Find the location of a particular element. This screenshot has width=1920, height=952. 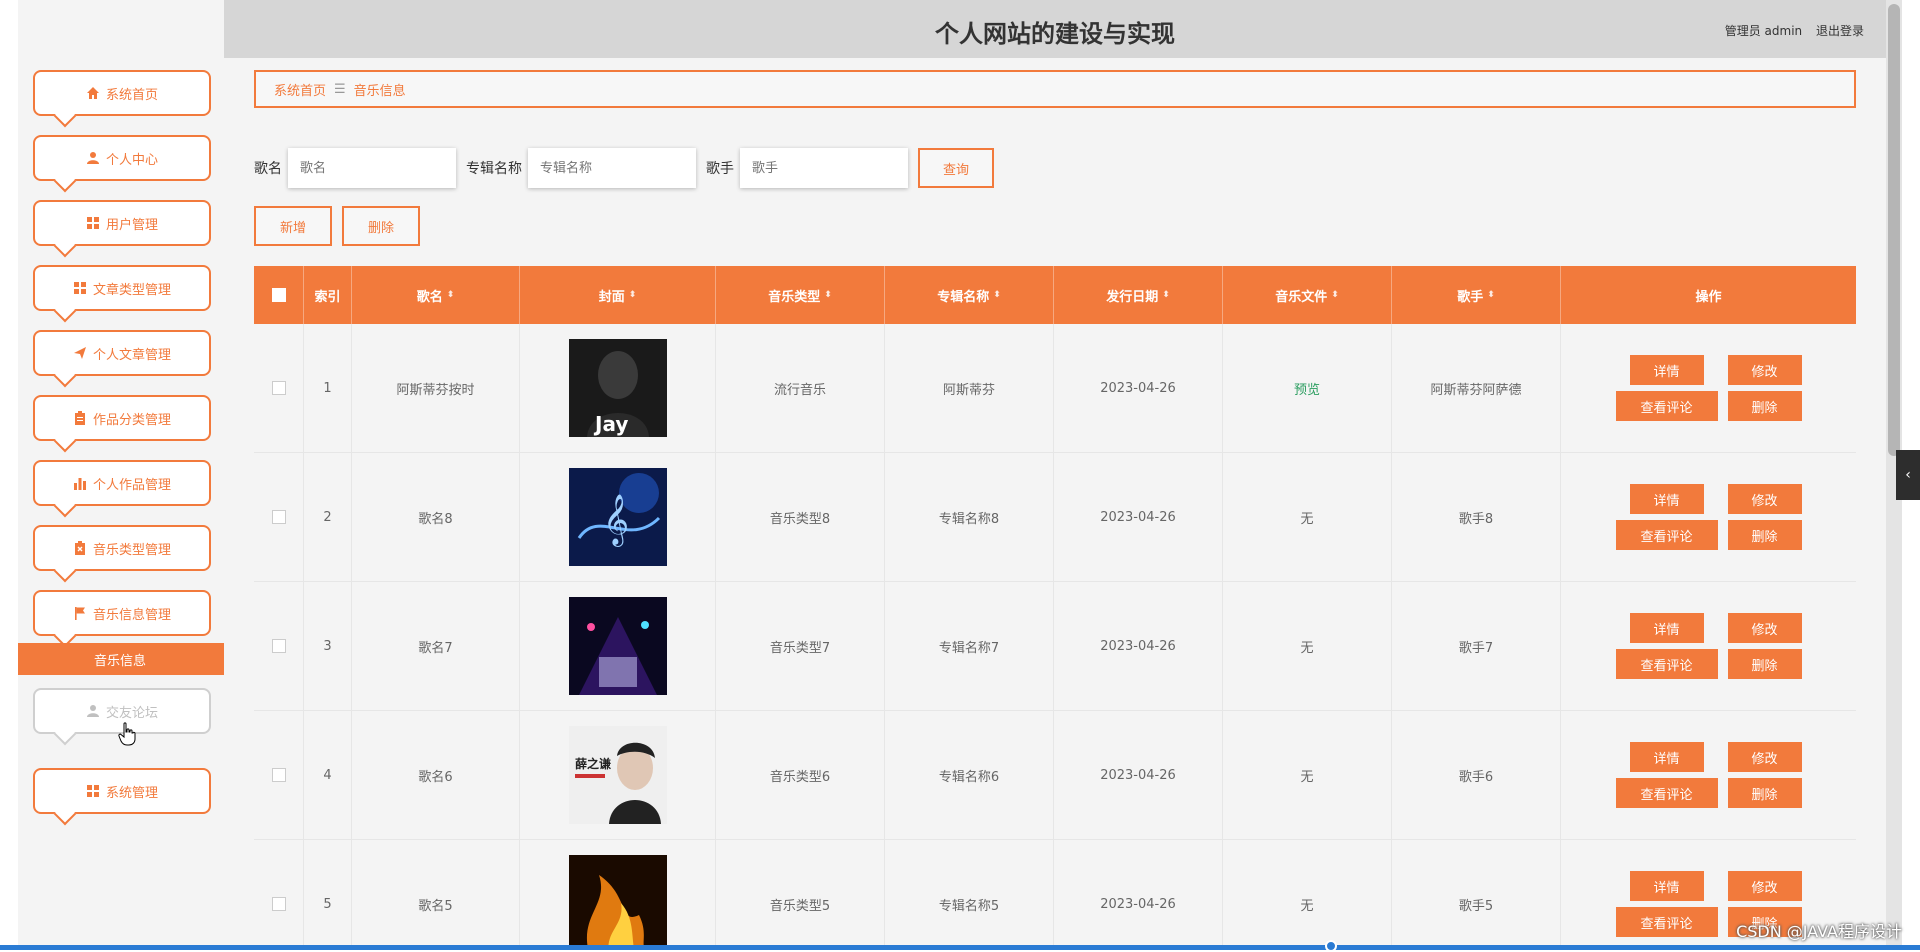

select-all-checkbox is located at coordinates (278, 295).